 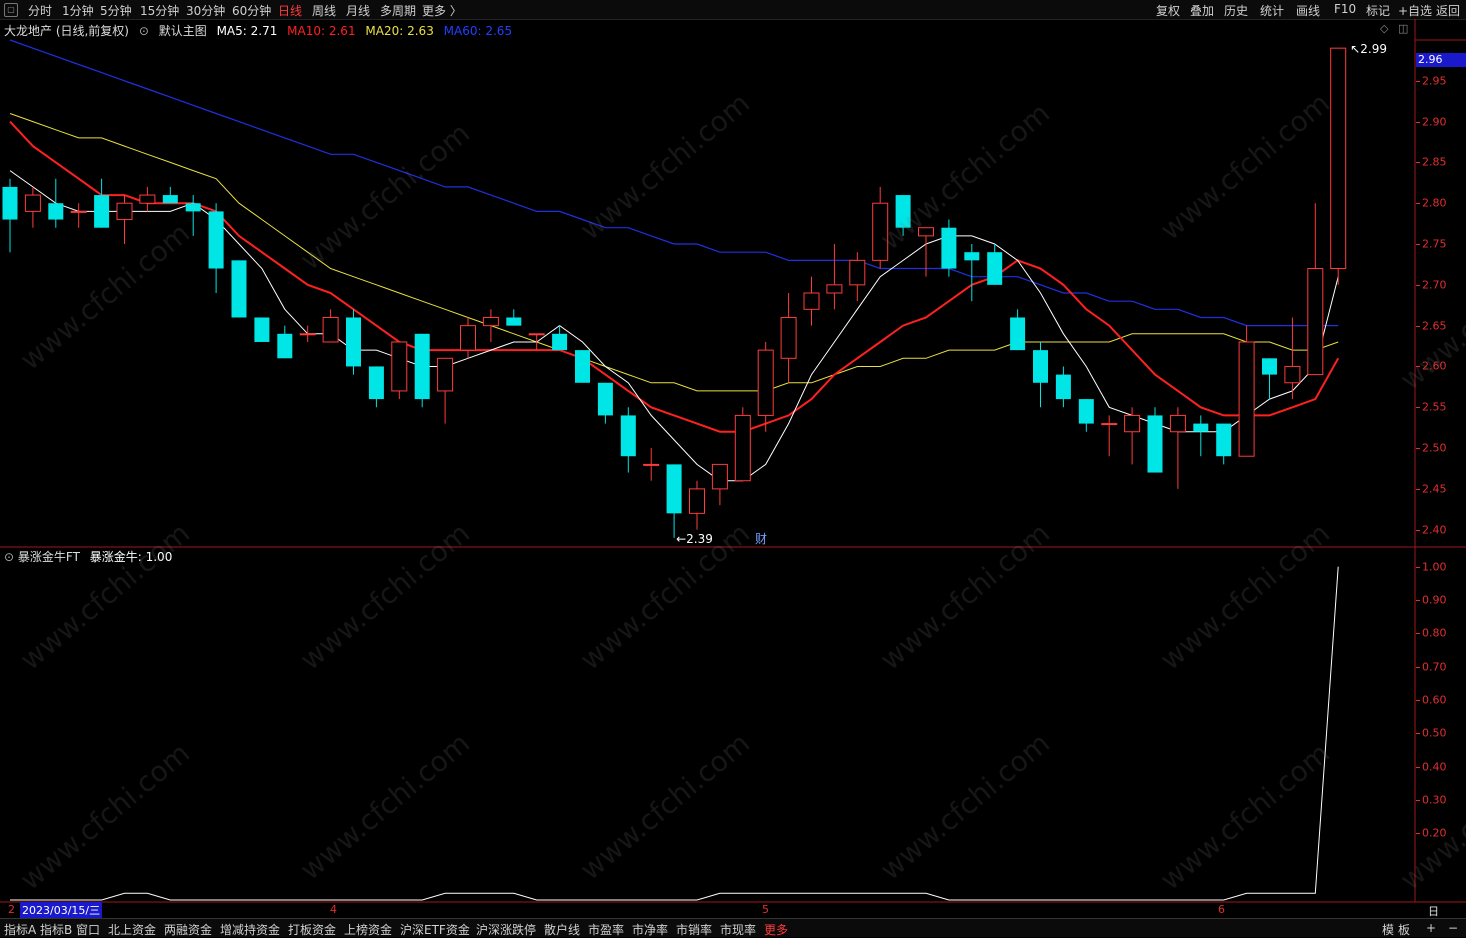 I want to click on bottom-tab-2: 窗口, so click(x=88, y=929).